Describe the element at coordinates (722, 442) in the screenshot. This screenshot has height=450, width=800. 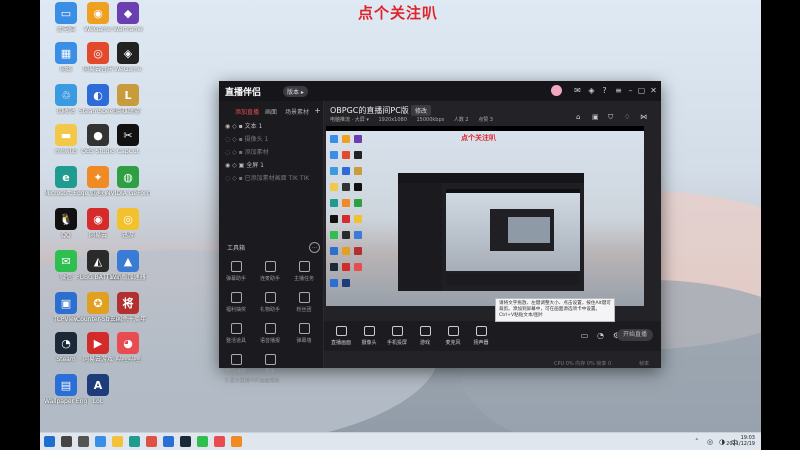
I see `volume-tray-icon: ◑` at that location.